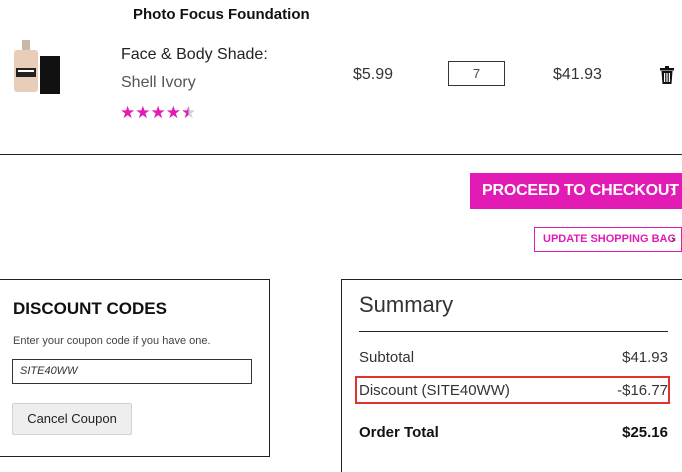 This screenshot has width=682, height=472. What do you see at coordinates (580, 190) in the screenshot?
I see `checkout-label: PROCEED TO CHECKOUT` at bounding box center [580, 190].